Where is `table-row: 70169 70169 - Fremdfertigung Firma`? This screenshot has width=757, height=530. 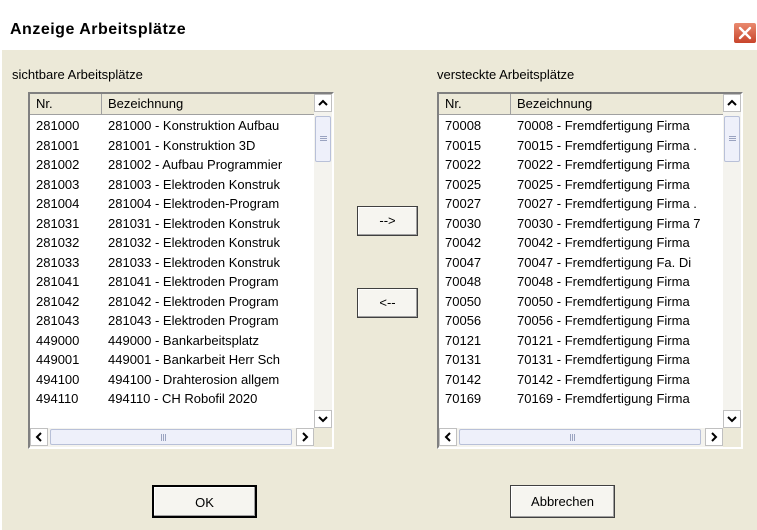 table-row: 70169 70169 - Fremdfertigung Firma is located at coordinates (581, 399).